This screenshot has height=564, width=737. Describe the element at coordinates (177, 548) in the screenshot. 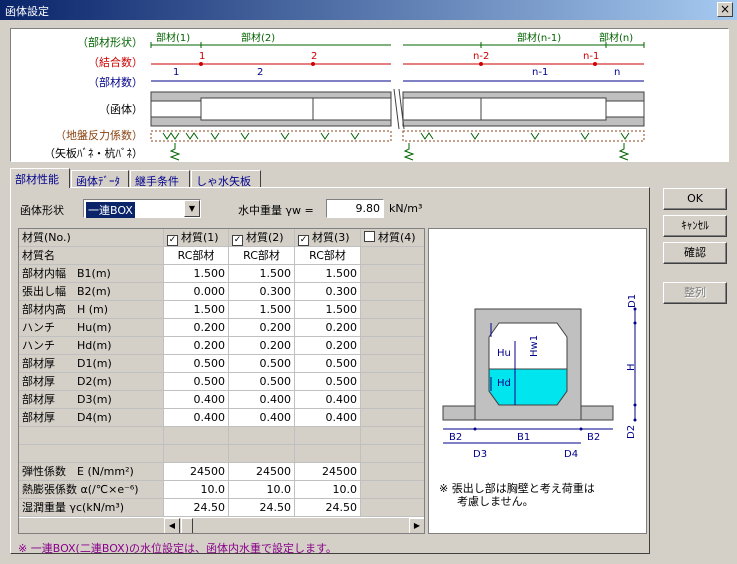

I see `footnote: ※ 一連BOX(二連BOX)の水位設定は、函体内水重で設定します。` at that location.